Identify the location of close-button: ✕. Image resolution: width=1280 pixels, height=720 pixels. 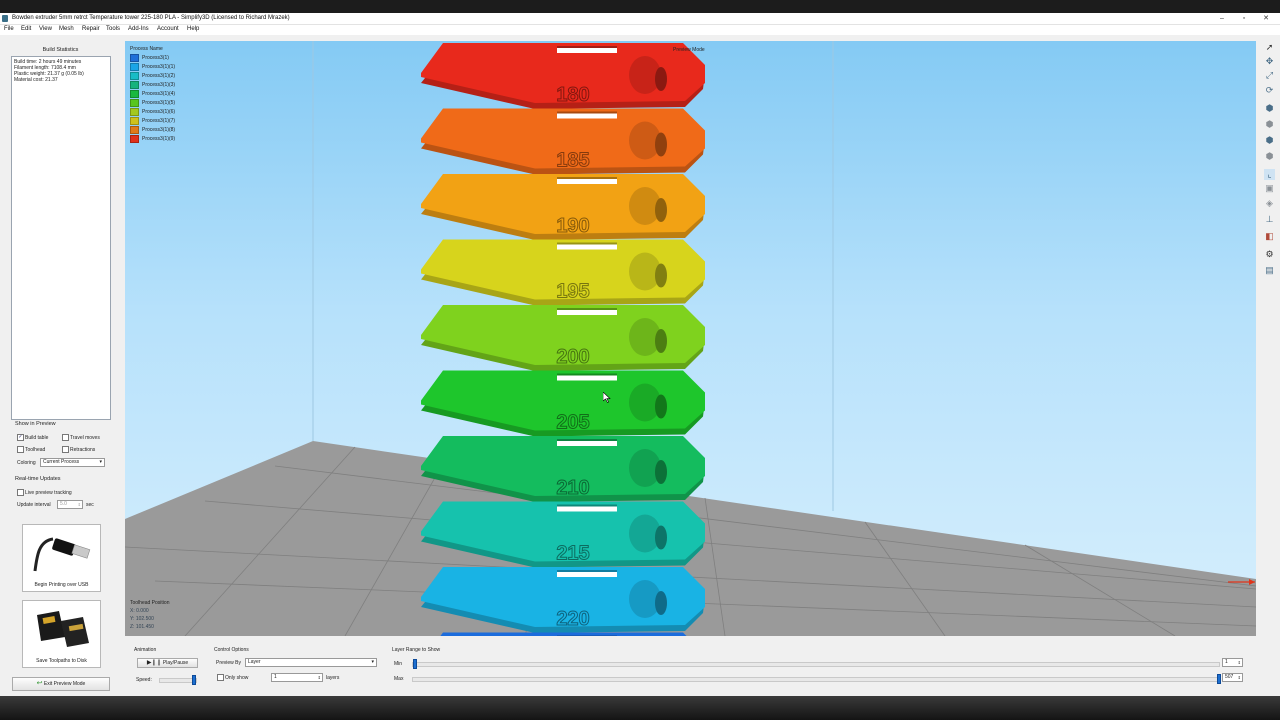
(1266, 18).